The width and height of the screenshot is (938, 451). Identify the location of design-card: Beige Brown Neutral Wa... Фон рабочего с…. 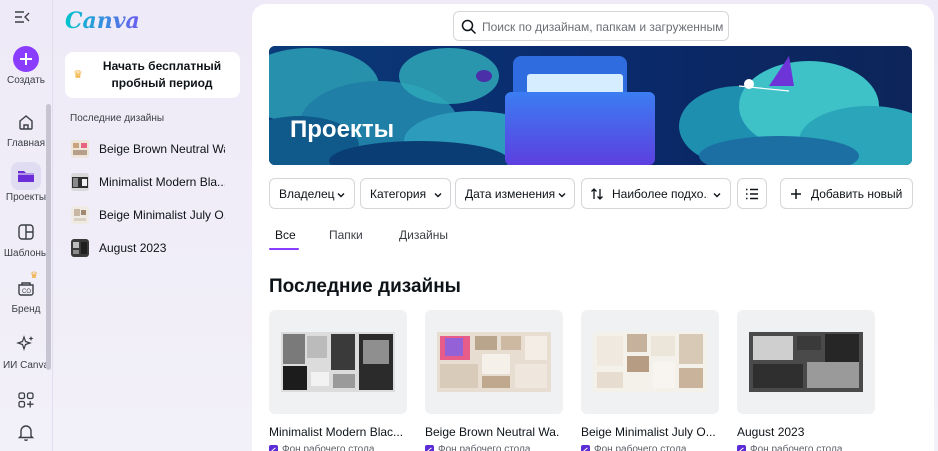
(494, 380).